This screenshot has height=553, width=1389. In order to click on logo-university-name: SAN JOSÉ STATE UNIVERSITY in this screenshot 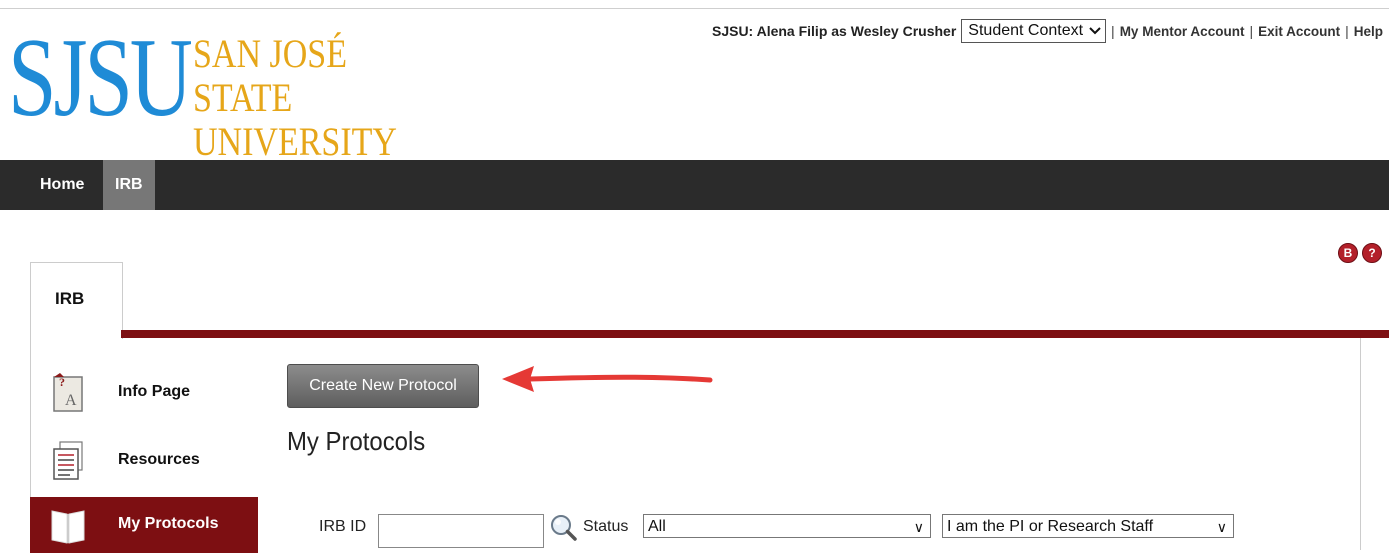, I will do `click(295, 98)`.